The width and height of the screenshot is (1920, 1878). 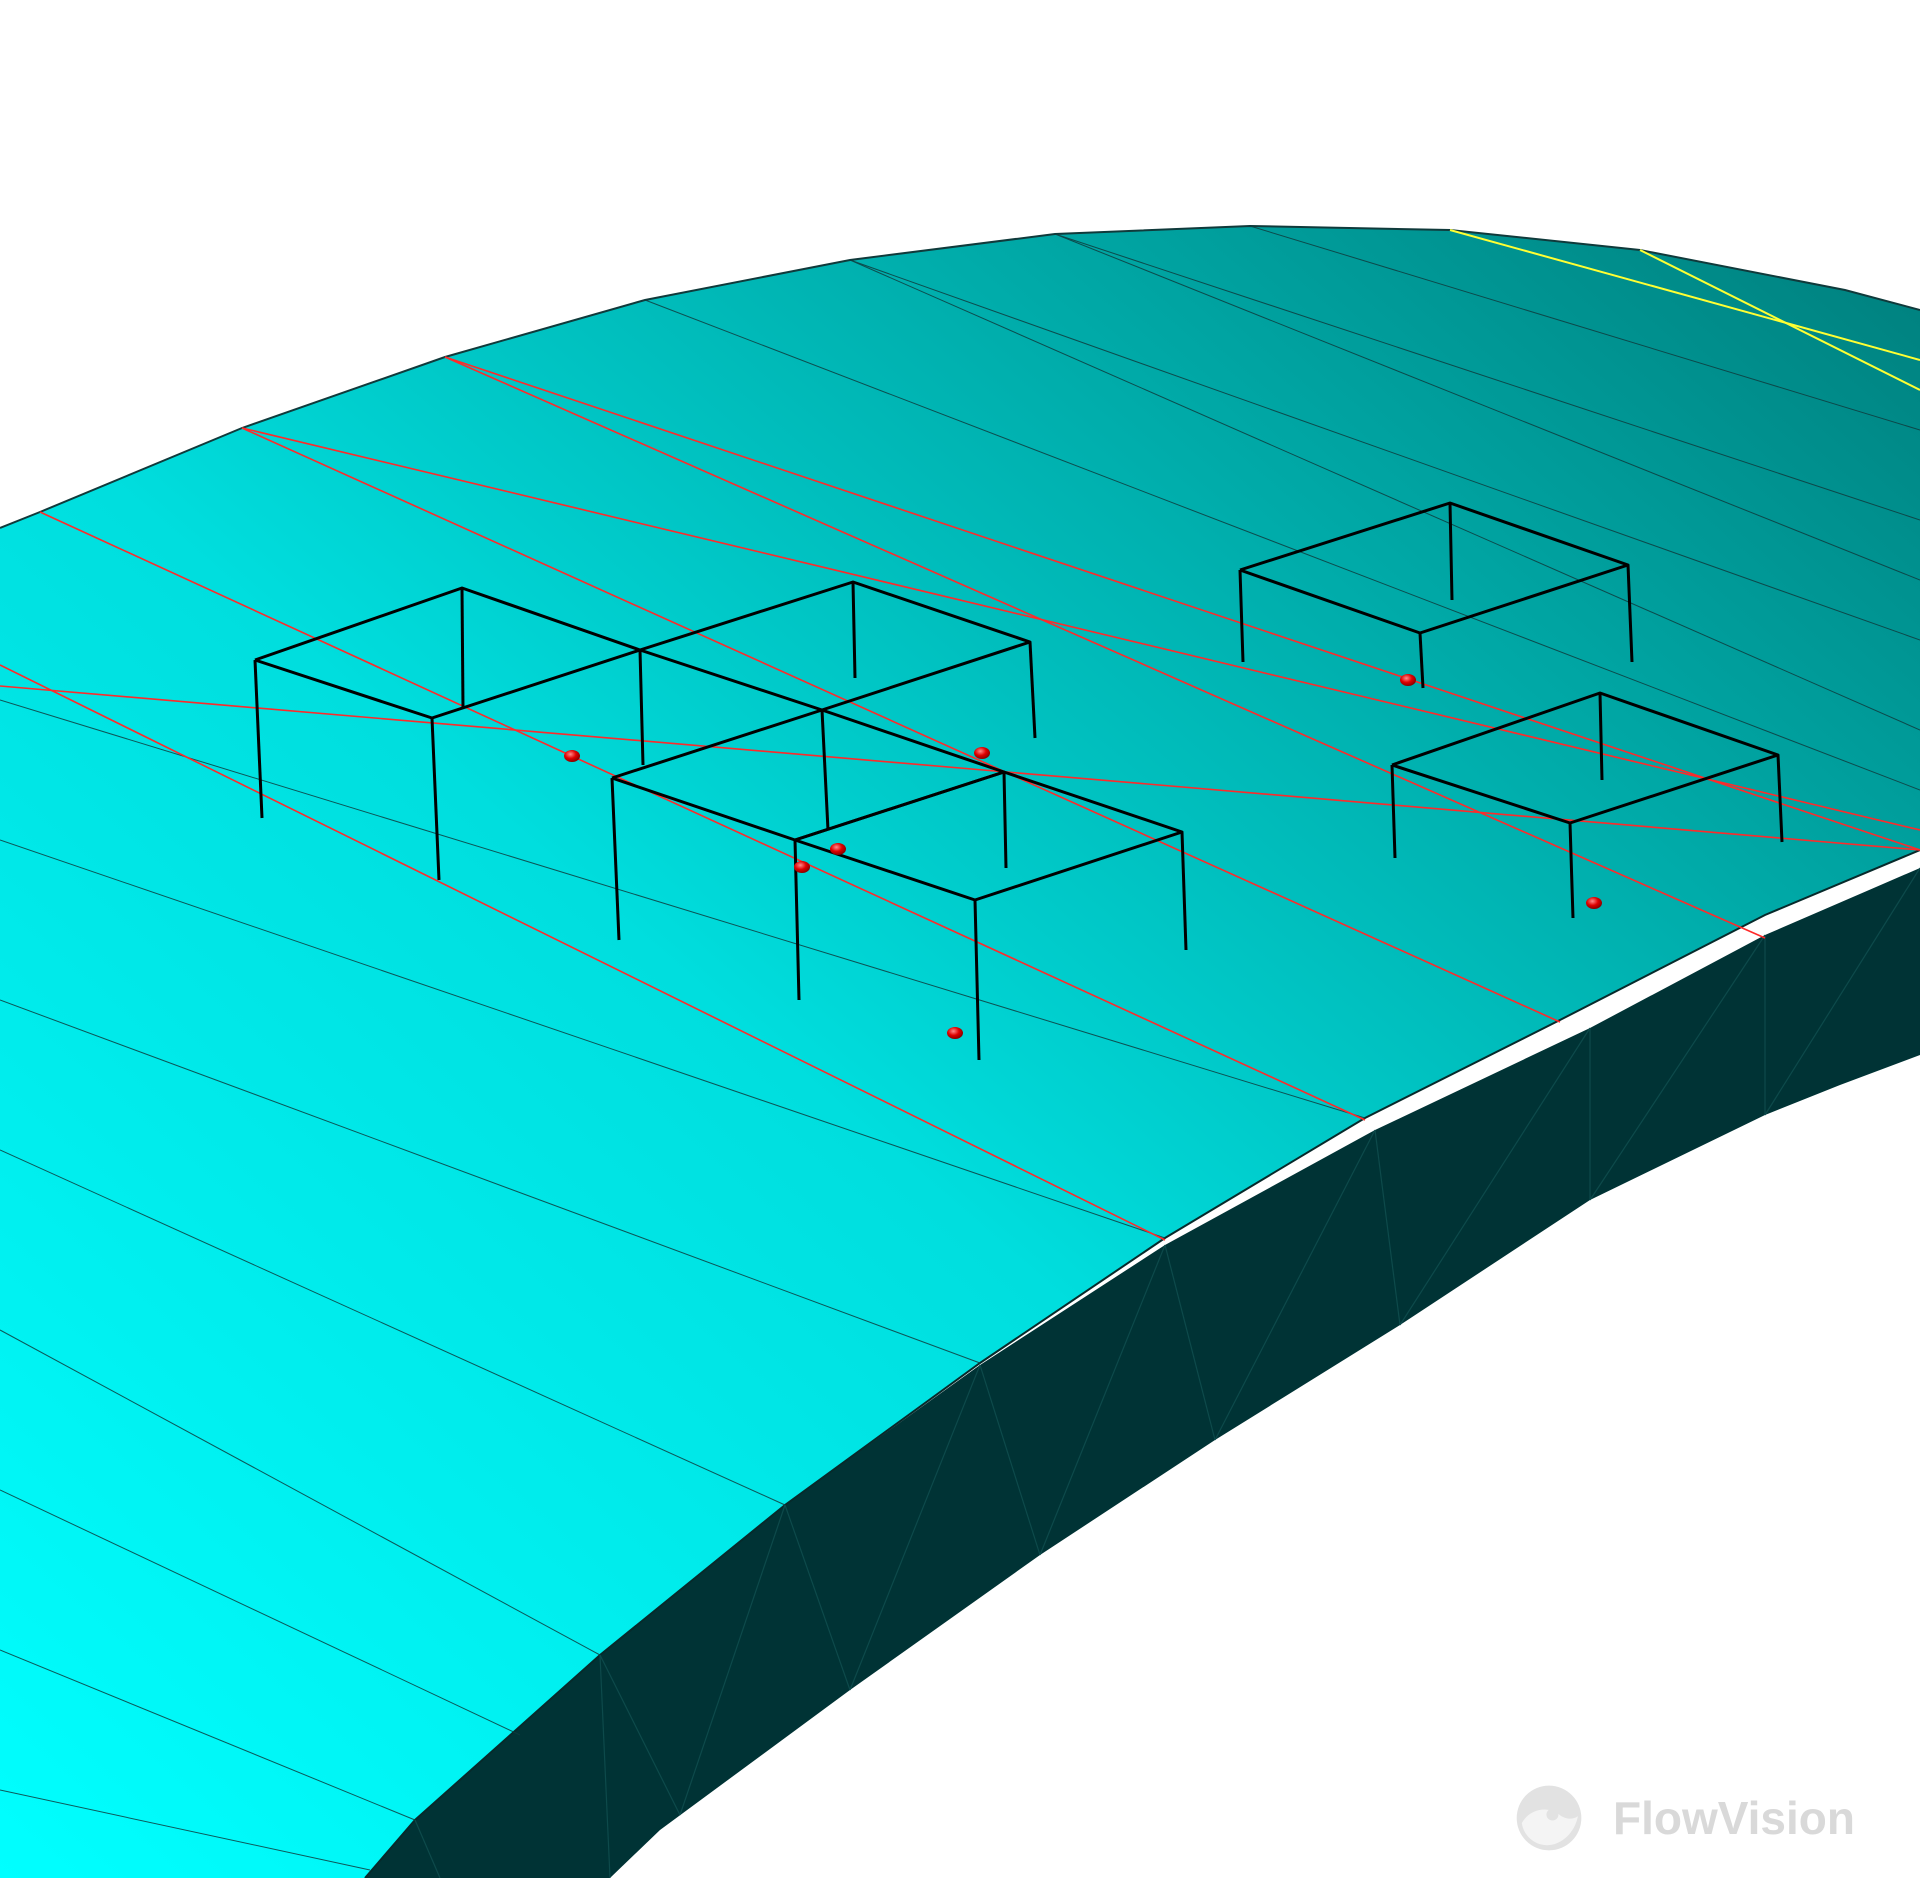 I want to click on flowvision-logo-icon, so click(x=1549, y=1818).